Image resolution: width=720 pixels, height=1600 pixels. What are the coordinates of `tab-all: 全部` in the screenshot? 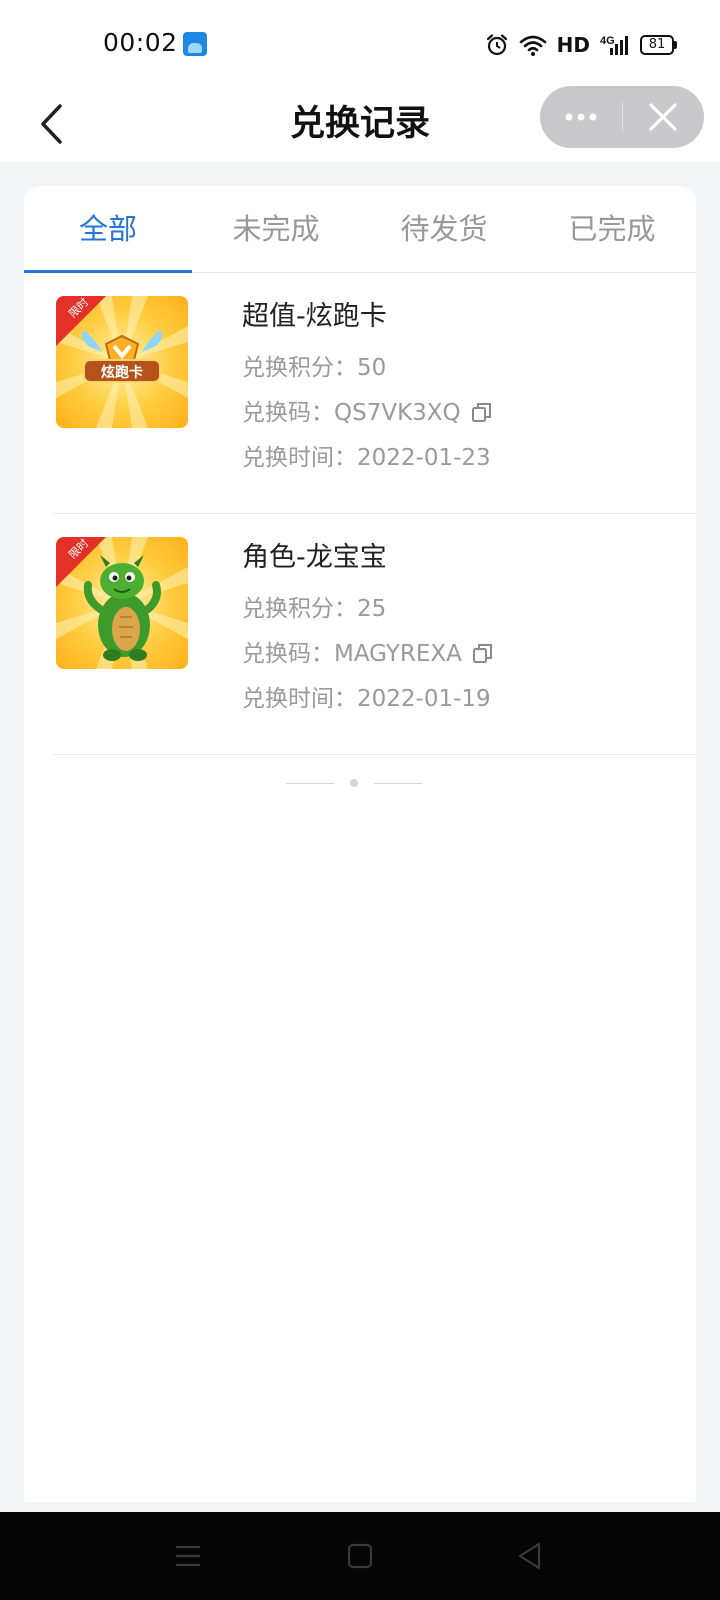 It's located at (108, 229).